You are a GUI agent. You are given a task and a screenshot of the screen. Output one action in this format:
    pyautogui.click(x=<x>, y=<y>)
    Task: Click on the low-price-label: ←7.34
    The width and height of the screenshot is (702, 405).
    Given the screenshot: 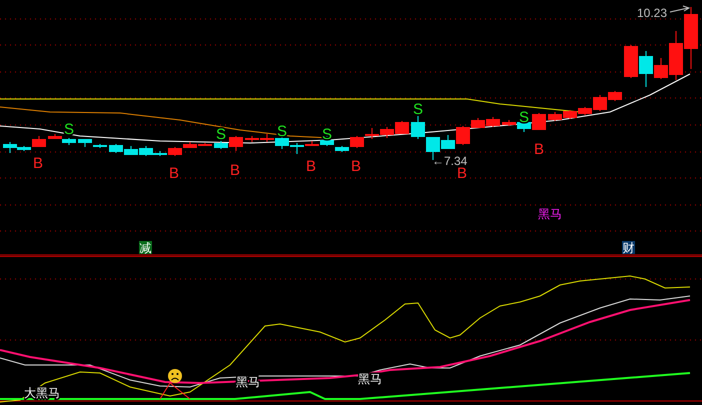 What is the action you would take?
    pyautogui.click(x=450, y=161)
    